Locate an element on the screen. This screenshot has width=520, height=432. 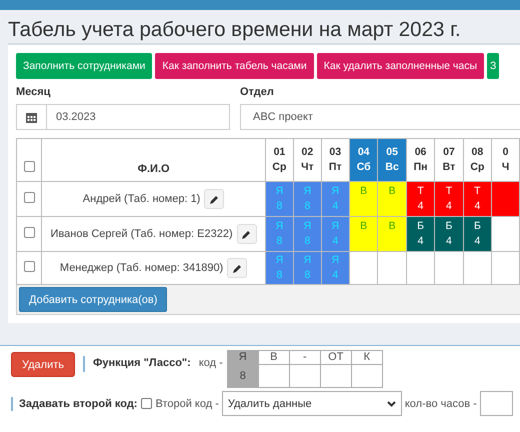
day-header: 07 Вт is located at coordinates (449, 160).